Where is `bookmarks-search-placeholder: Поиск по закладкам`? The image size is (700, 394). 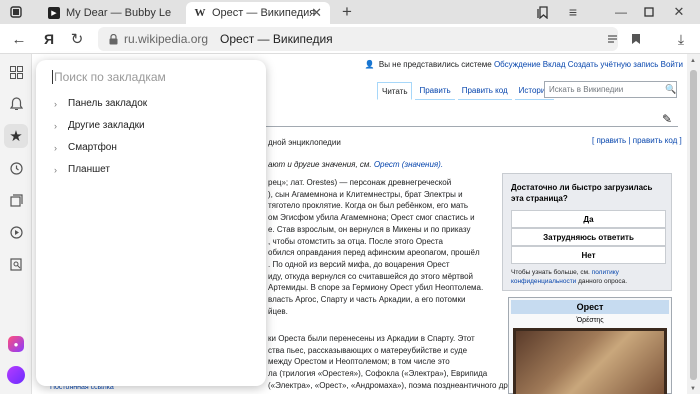
bookmarks-search-placeholder: Поиск по закладкам is located at coordinates (110, 77).